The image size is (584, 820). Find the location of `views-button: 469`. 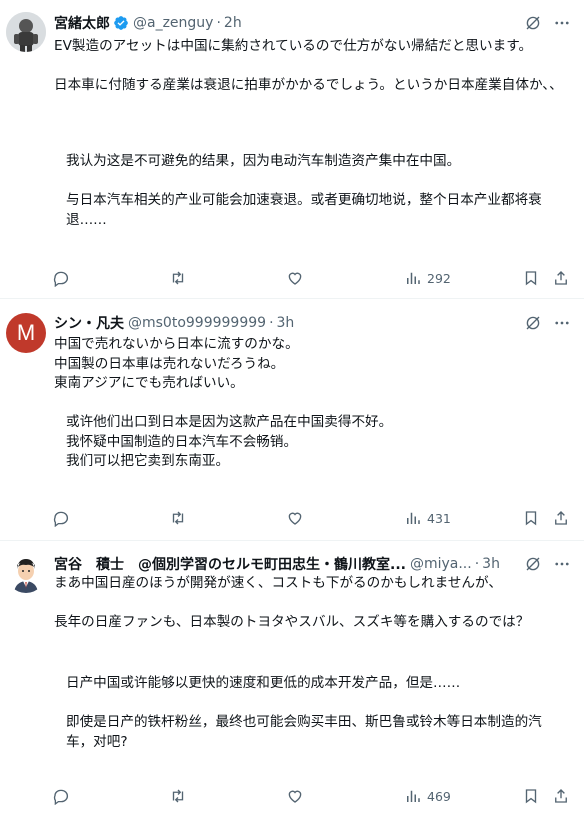

views-button: 469 is located at coordinates (427, 796).